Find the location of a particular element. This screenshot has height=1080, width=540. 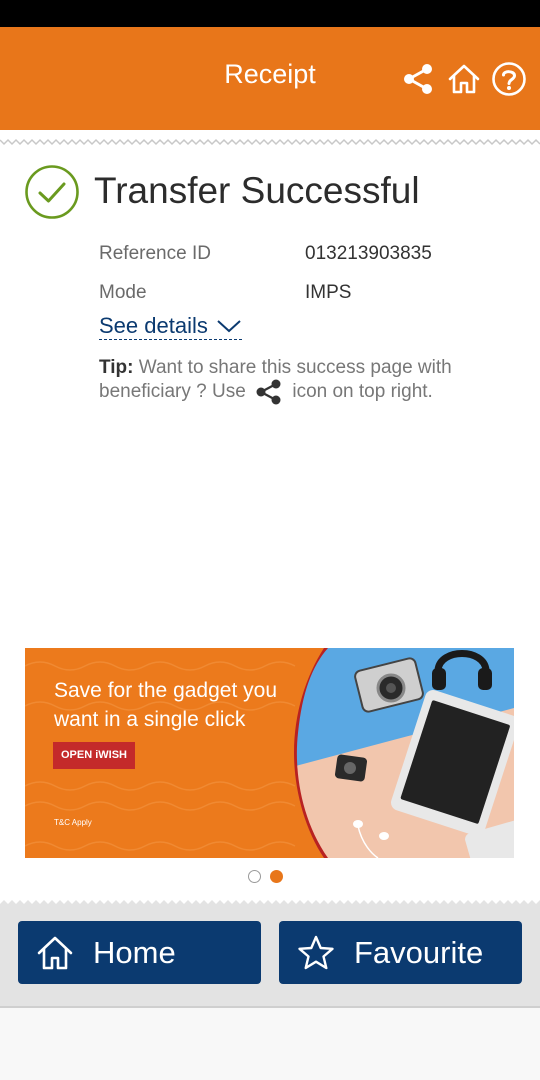

favourite-button-label: Favourite is located at coordinates (419, 952).